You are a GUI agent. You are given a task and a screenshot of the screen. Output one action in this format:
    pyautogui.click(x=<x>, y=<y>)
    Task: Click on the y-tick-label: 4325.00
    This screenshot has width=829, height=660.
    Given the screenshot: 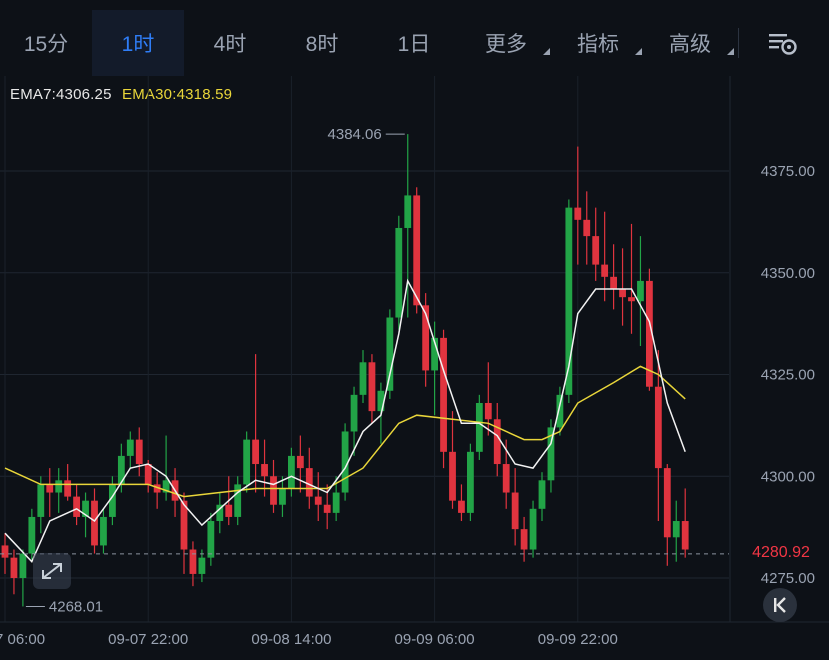 What is the action you would take?
    pyautogui.click(x=788, y=375)
    